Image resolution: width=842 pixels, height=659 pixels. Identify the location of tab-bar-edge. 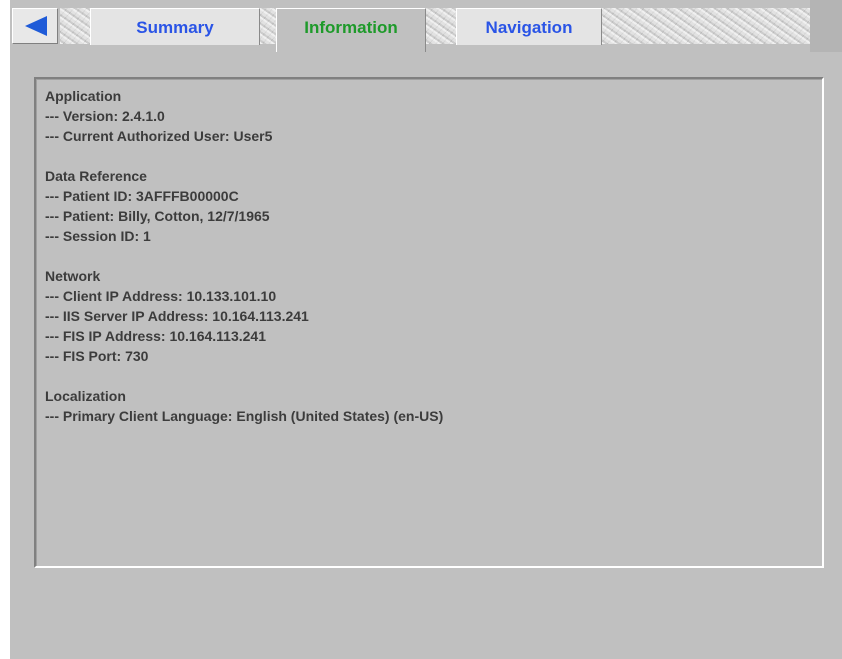
(826, 26).